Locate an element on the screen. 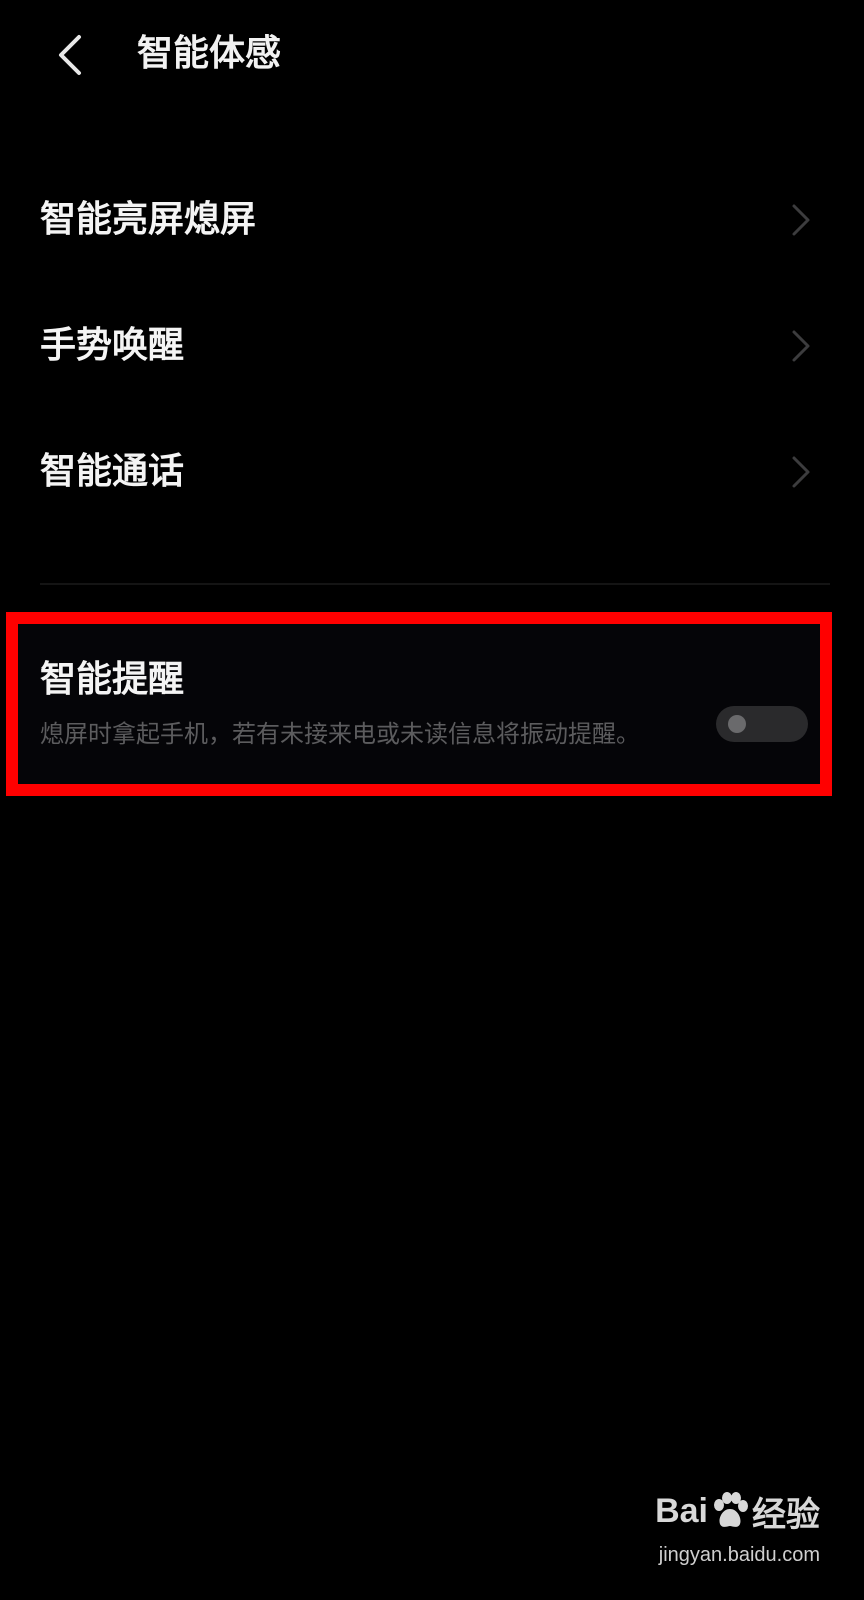  page-title: 智能体感 is located at coordinates (209, 53).